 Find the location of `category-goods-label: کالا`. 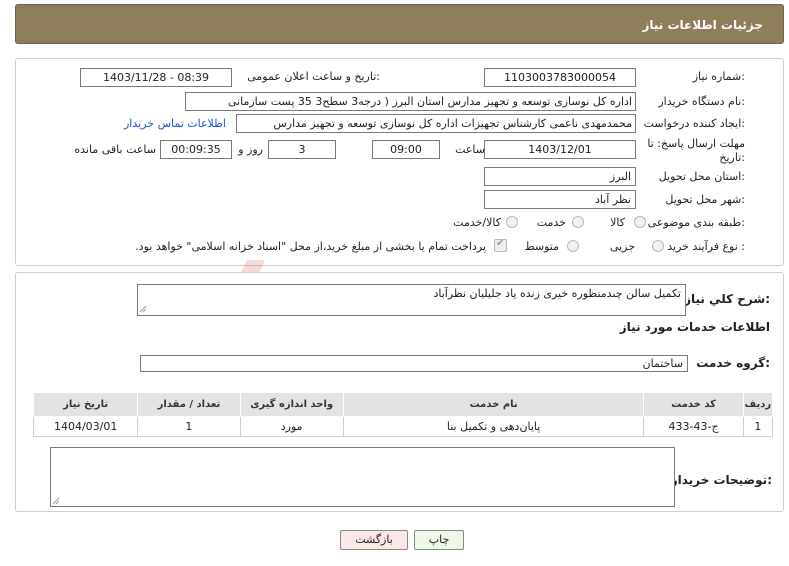

category-goods-label: کالا is located at coordinates (617, 222).